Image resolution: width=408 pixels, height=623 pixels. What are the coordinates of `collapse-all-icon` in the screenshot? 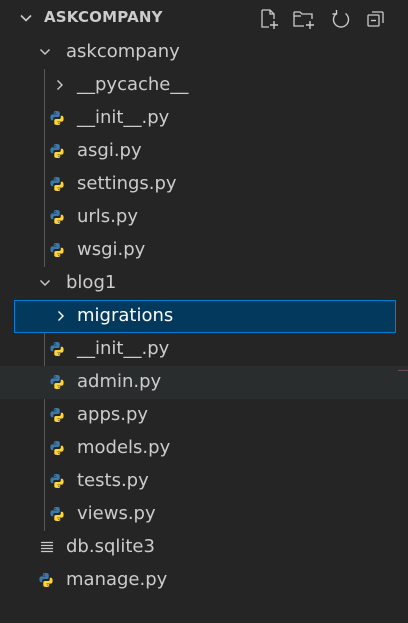 It's located at (375, 19).